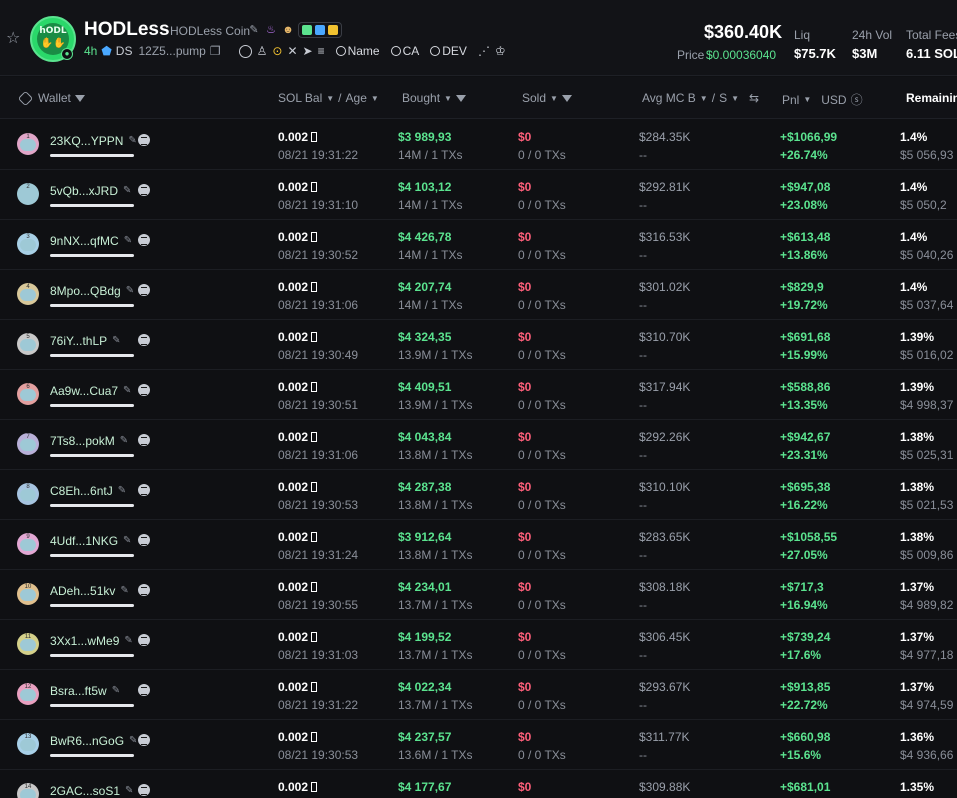 The width and height of the screenshot is (957, 798). I want to click on telegram-icon: ➤, so click(308, 51).